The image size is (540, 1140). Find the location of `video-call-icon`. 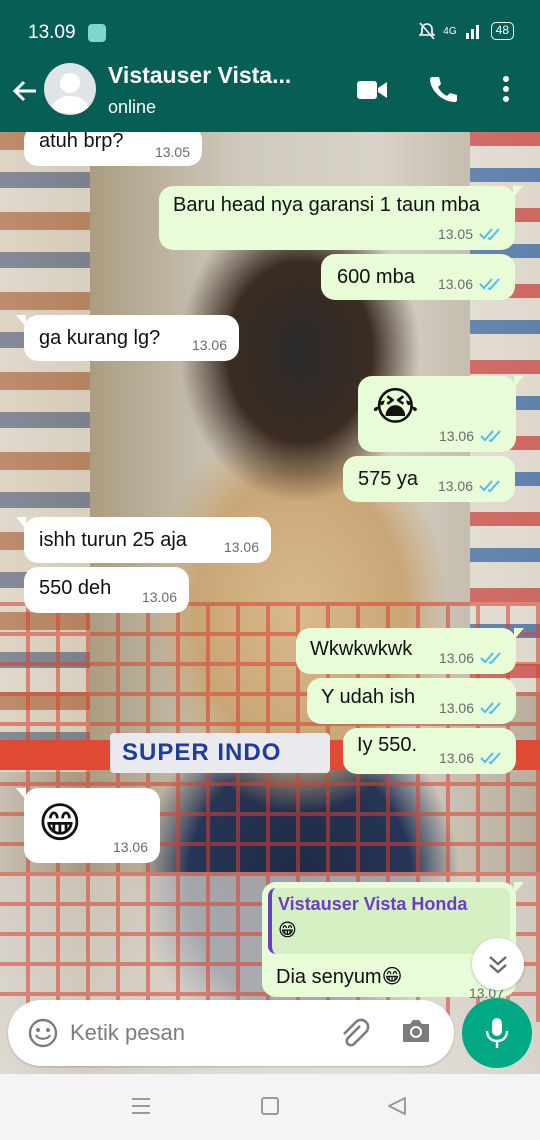

video-call-icon is located at coordinates (372, 90).